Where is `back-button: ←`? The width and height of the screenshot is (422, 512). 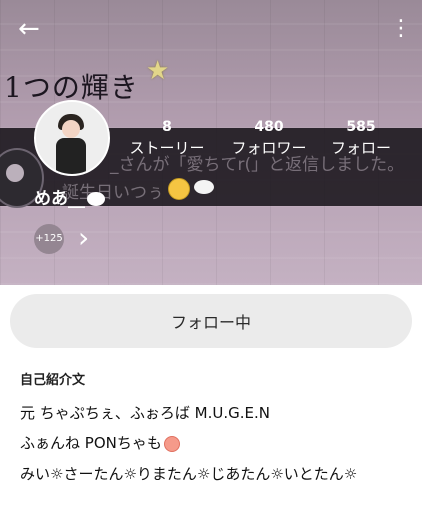
back-button: ← is located at coordinates (33, 29).